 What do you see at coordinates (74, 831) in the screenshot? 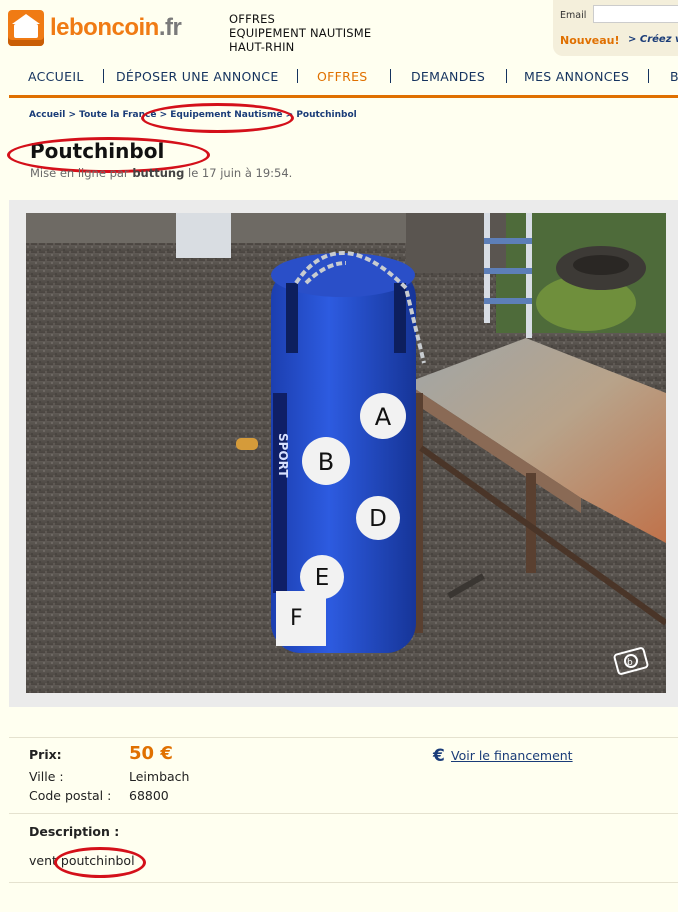
I see `description-label: Description :` at bounding box center [74, 831].